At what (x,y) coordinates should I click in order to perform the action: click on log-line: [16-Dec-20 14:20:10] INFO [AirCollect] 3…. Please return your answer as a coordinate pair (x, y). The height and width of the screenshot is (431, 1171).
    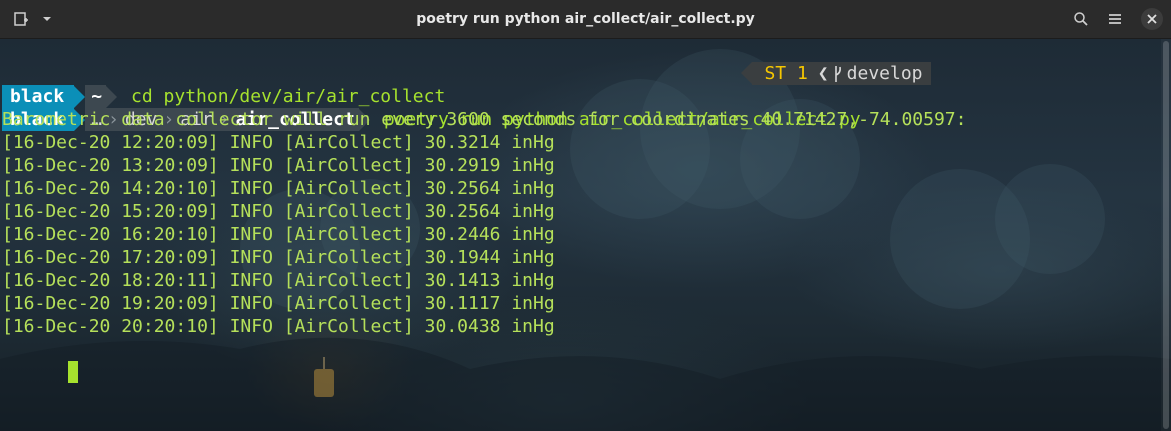
    Looking at the image, I should click on (278, 188).